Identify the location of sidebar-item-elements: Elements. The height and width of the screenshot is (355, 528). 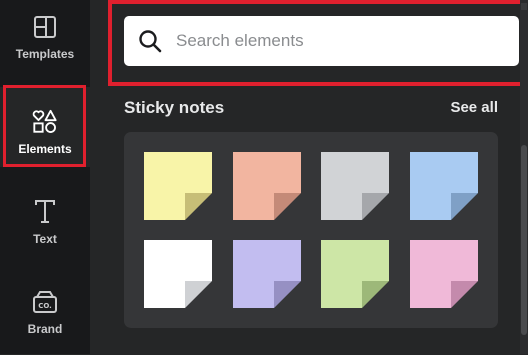
(45, 127).